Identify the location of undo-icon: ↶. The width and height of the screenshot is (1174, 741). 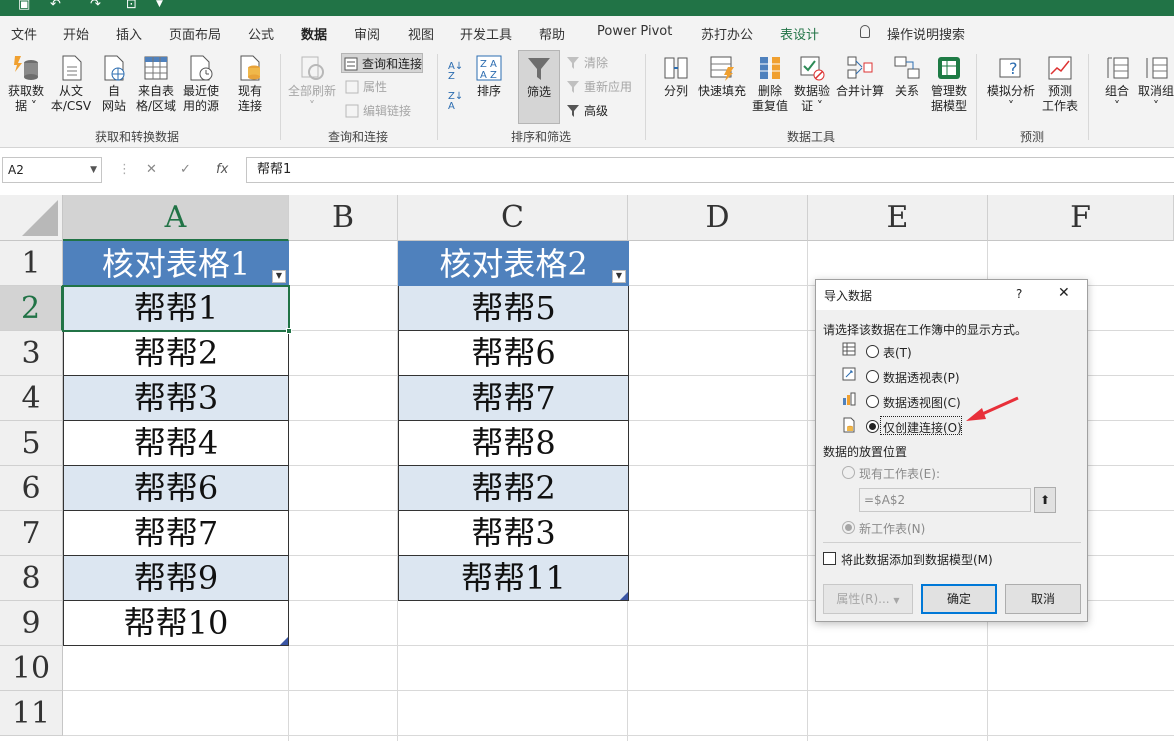
(55, 6).